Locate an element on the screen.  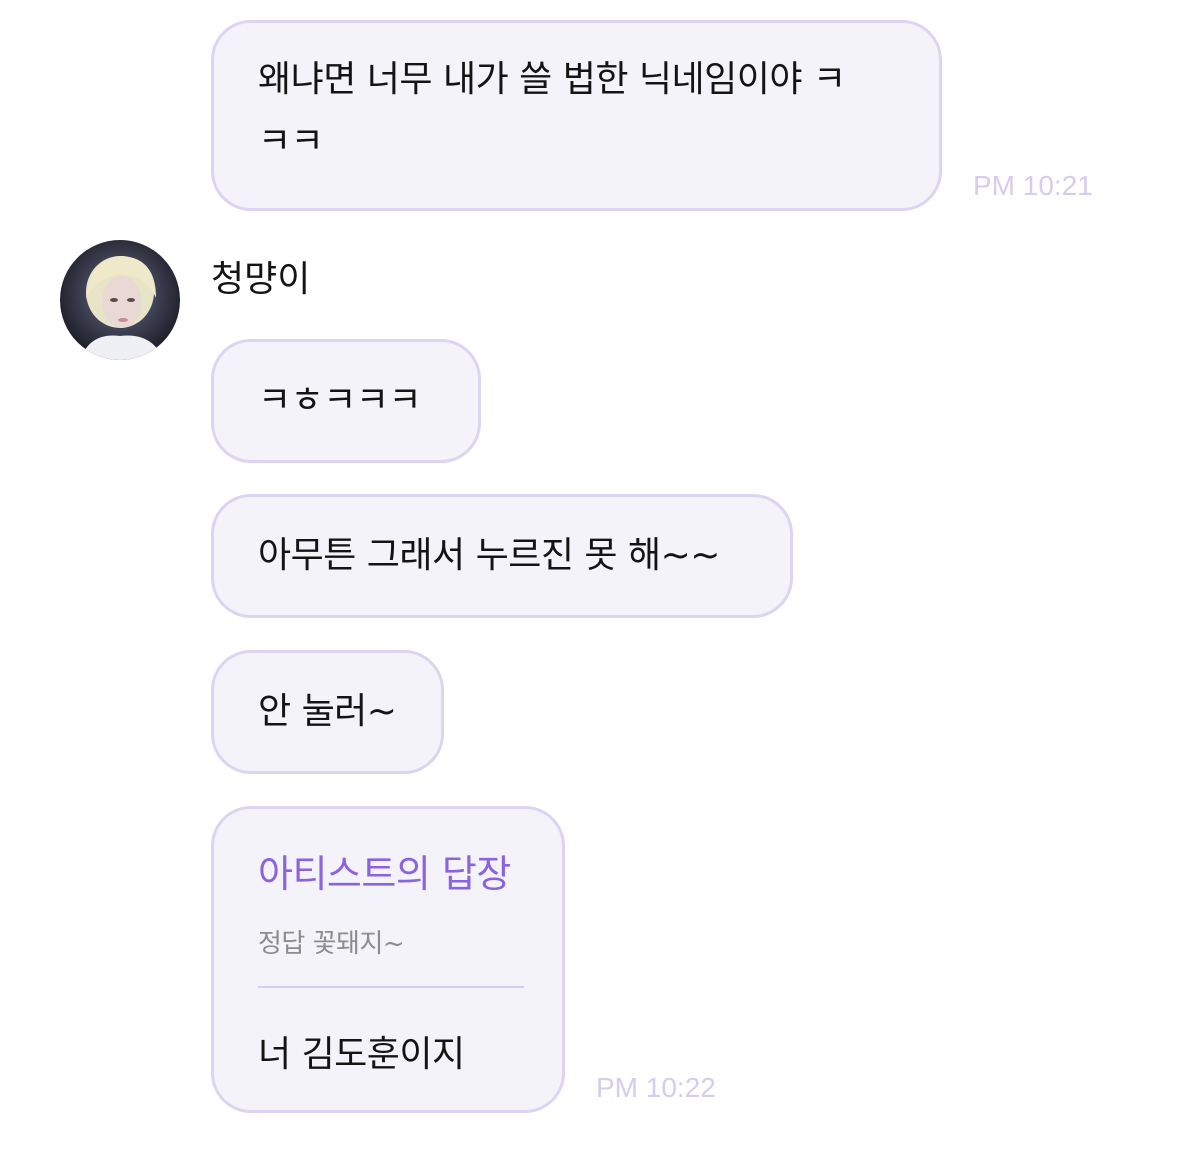
message-bubble: 왜냐면 너무 내가 쓸 법한 닉네임이야 ㅋ ㅋㅋ is located at coordinates (576, 115).